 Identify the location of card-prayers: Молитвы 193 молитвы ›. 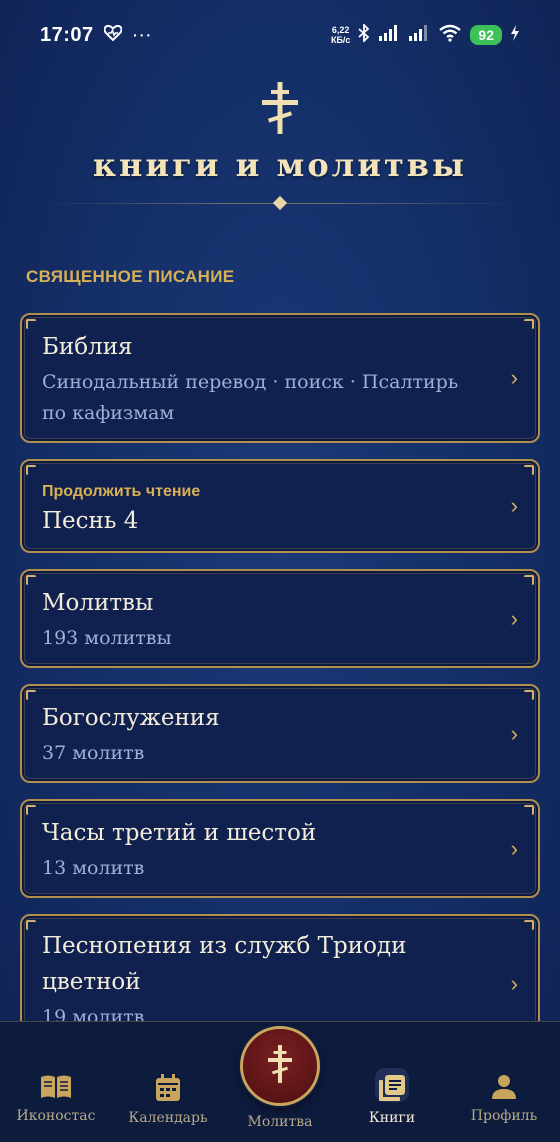
(280, 618).